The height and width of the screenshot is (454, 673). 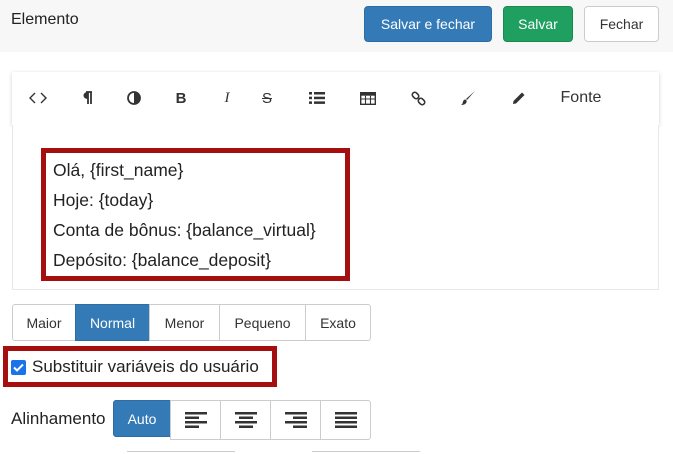 I want to click on size-option-normal: Normal, so click(x=112, y=322).